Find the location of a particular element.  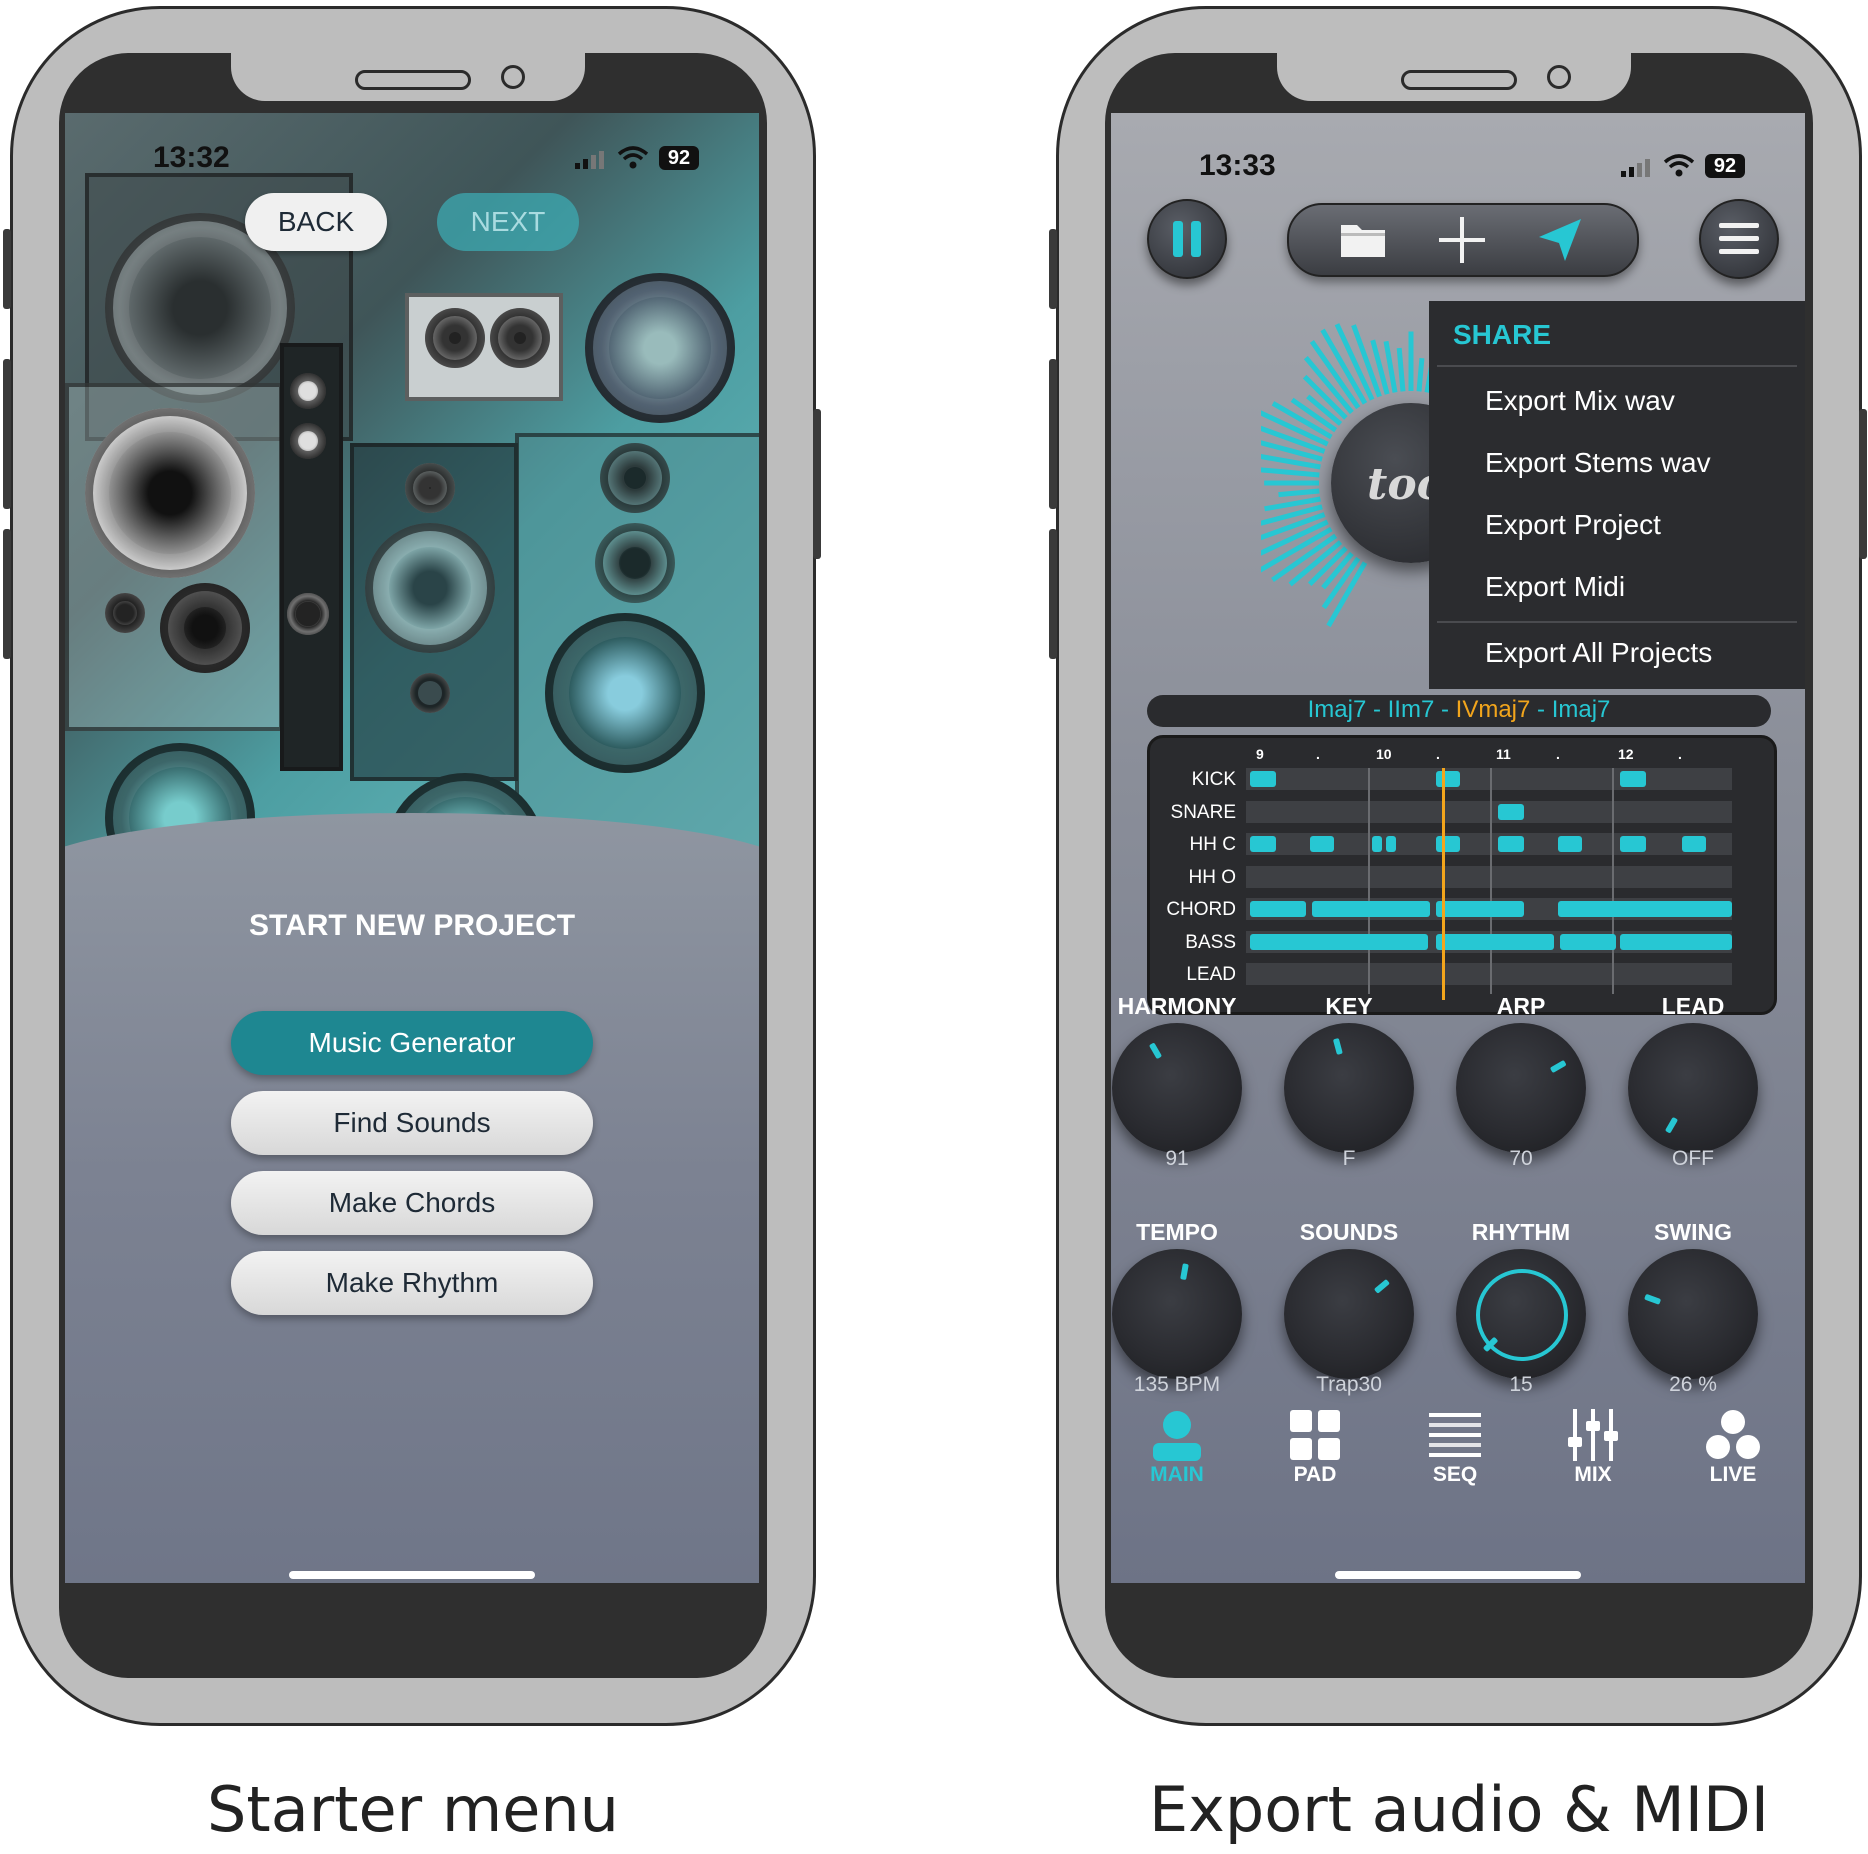

nav-pad: PAD is located at coordinates (1315, 1448).